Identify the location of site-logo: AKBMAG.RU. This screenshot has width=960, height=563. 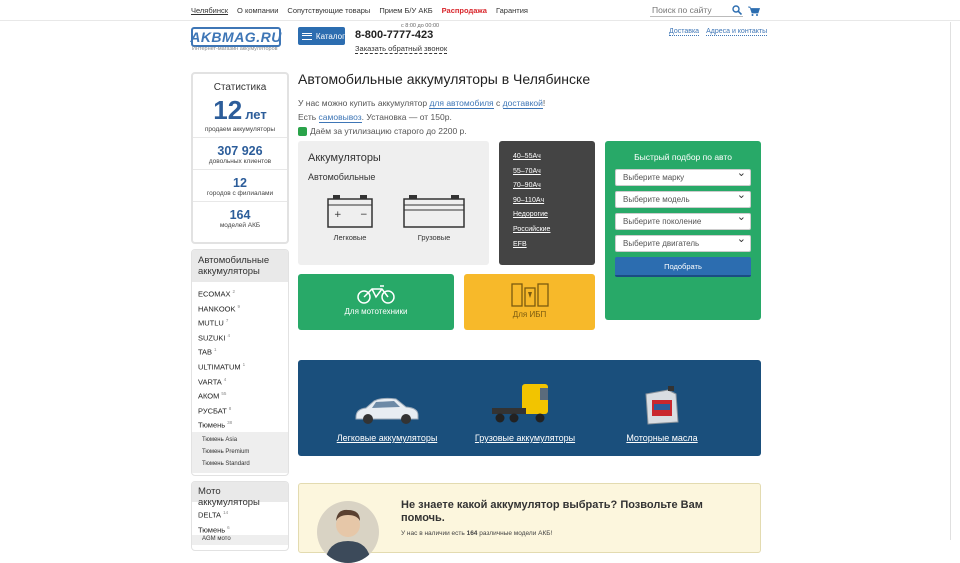
(235, 37).